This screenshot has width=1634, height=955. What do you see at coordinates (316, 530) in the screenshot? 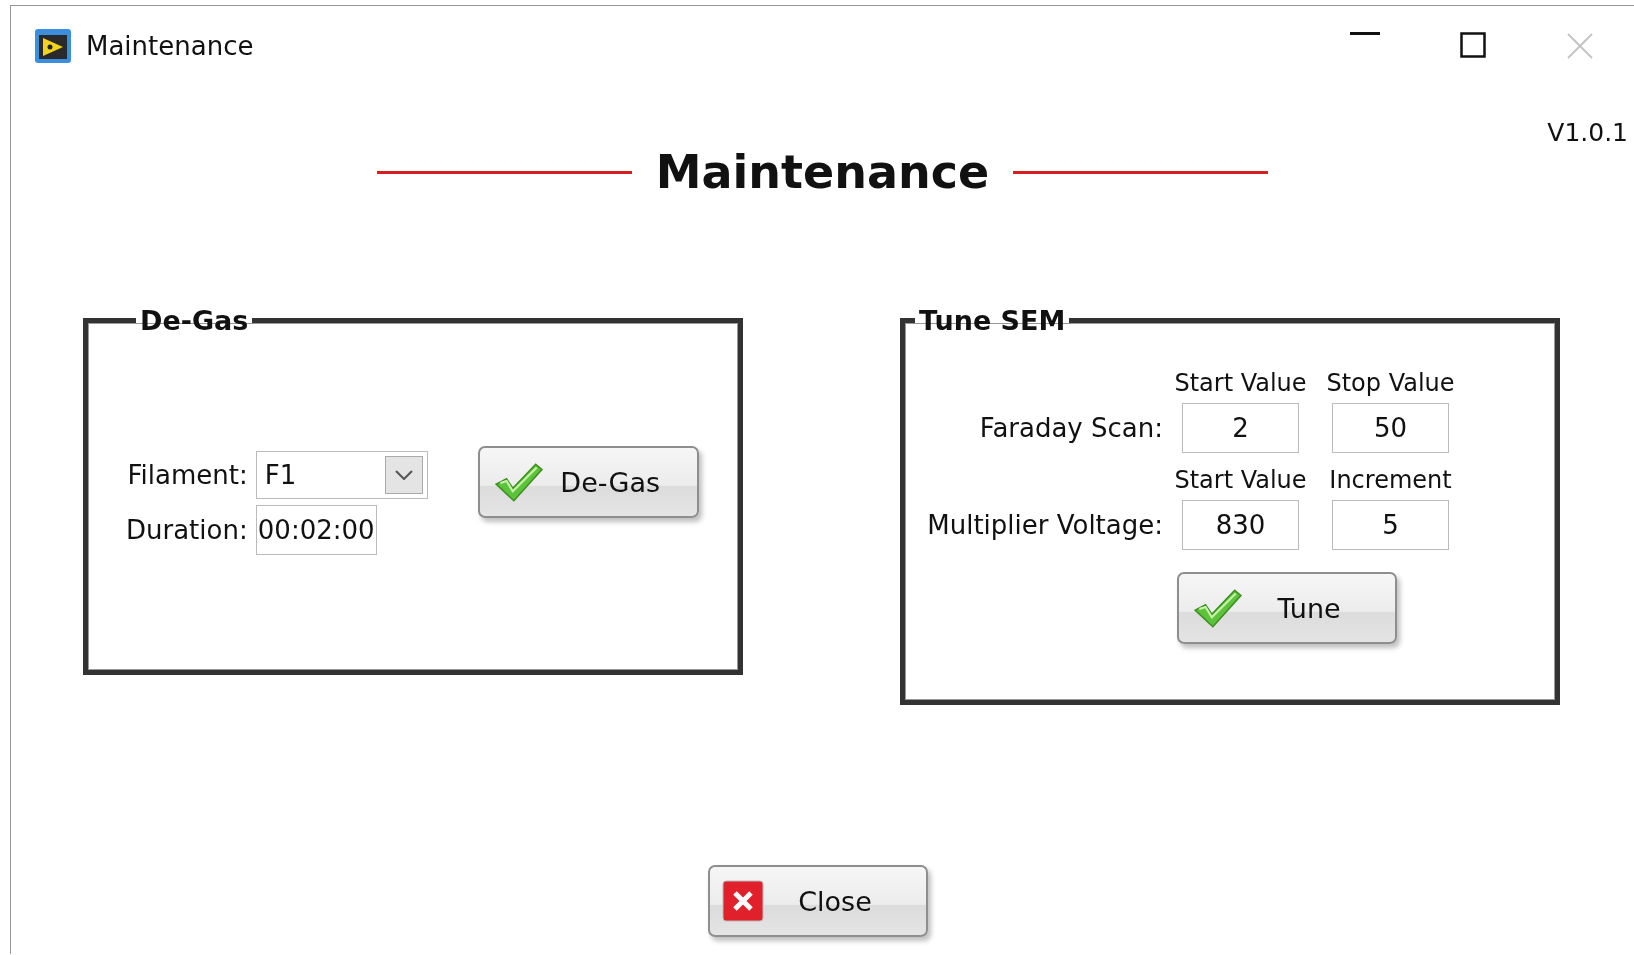
I see `duration-field: 00:02:00` at bounding box center [316, 530].